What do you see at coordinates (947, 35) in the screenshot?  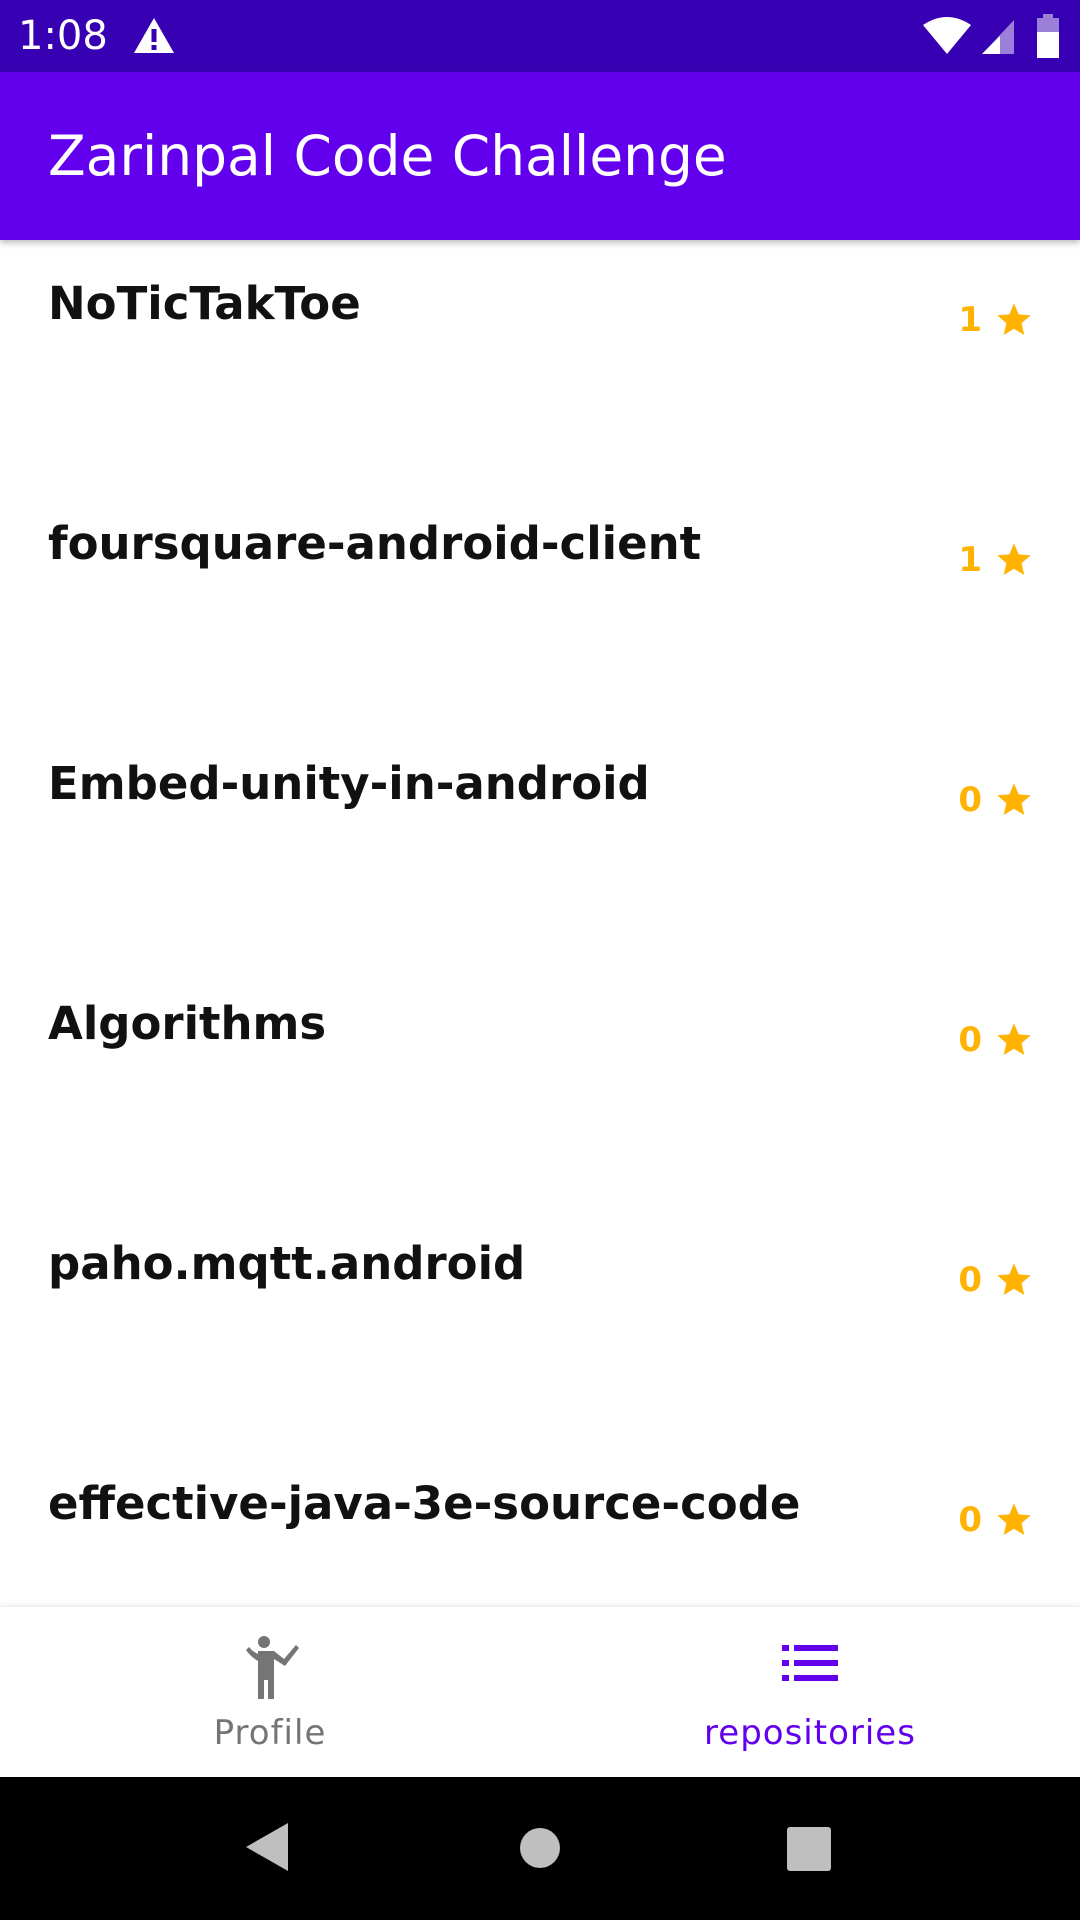 I see `wifi-icon` at bounding box center [947, 35].